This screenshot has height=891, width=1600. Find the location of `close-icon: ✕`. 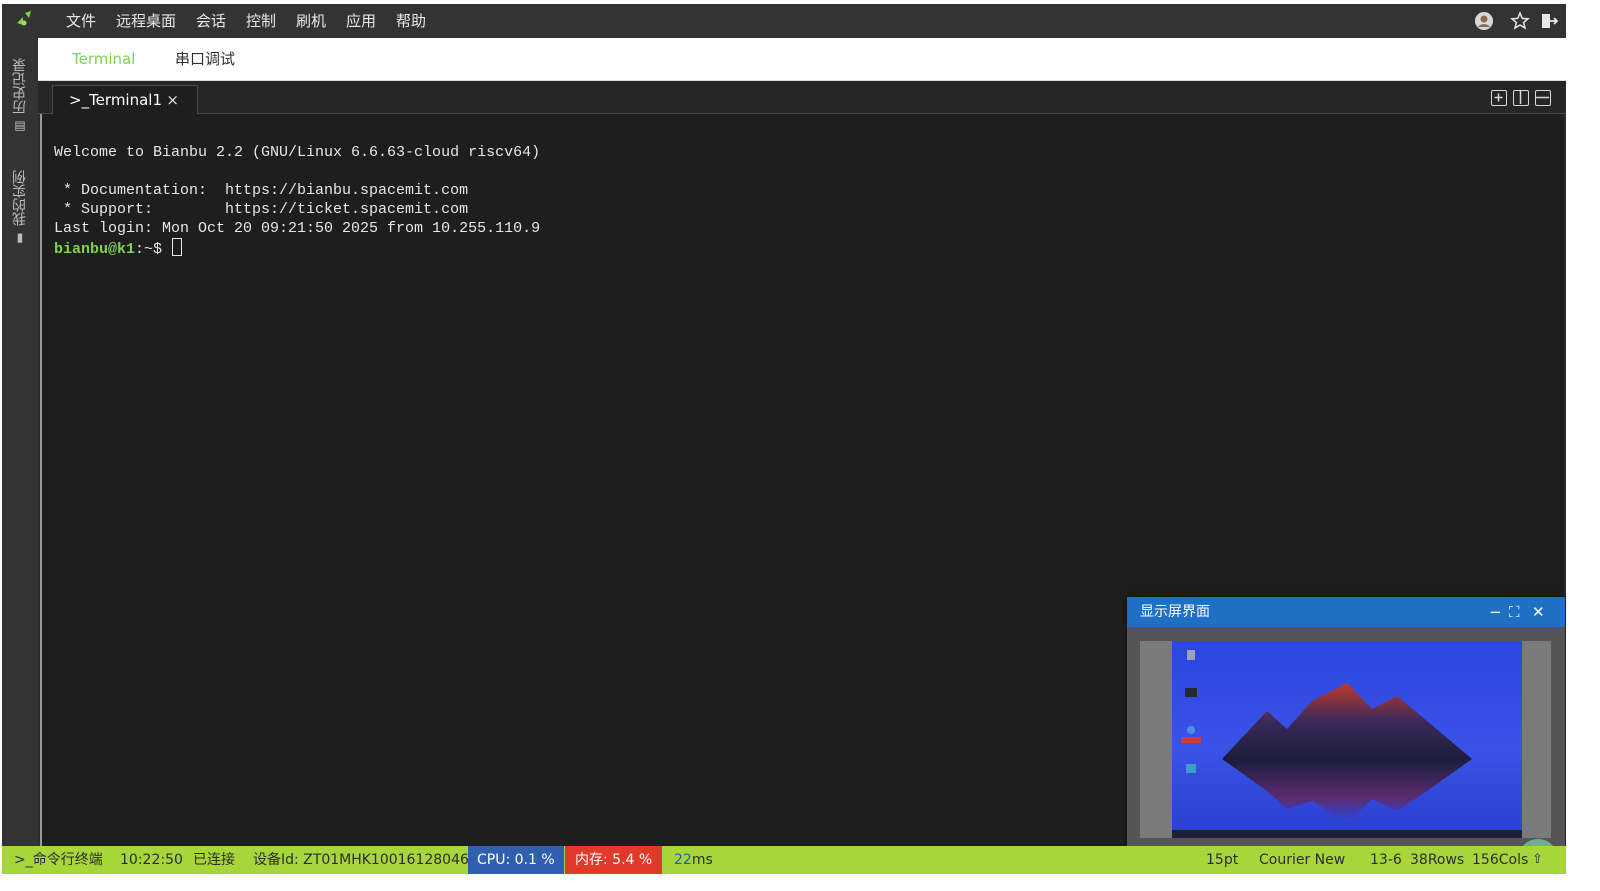

close-icon: ✕ is located at coordinates (1538, 612).